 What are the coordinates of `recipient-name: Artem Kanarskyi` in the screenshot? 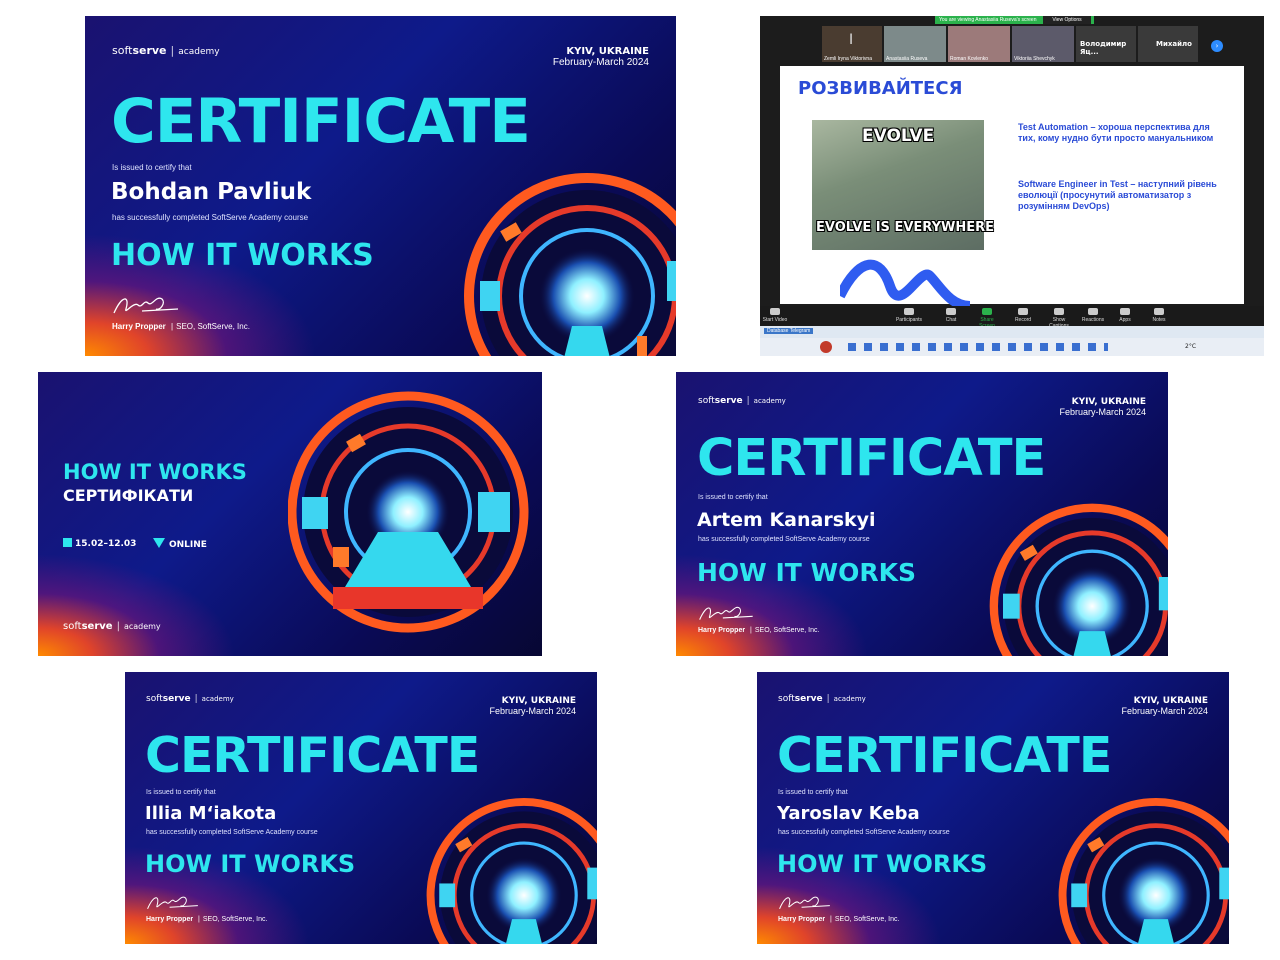 It's located at (786, 520).